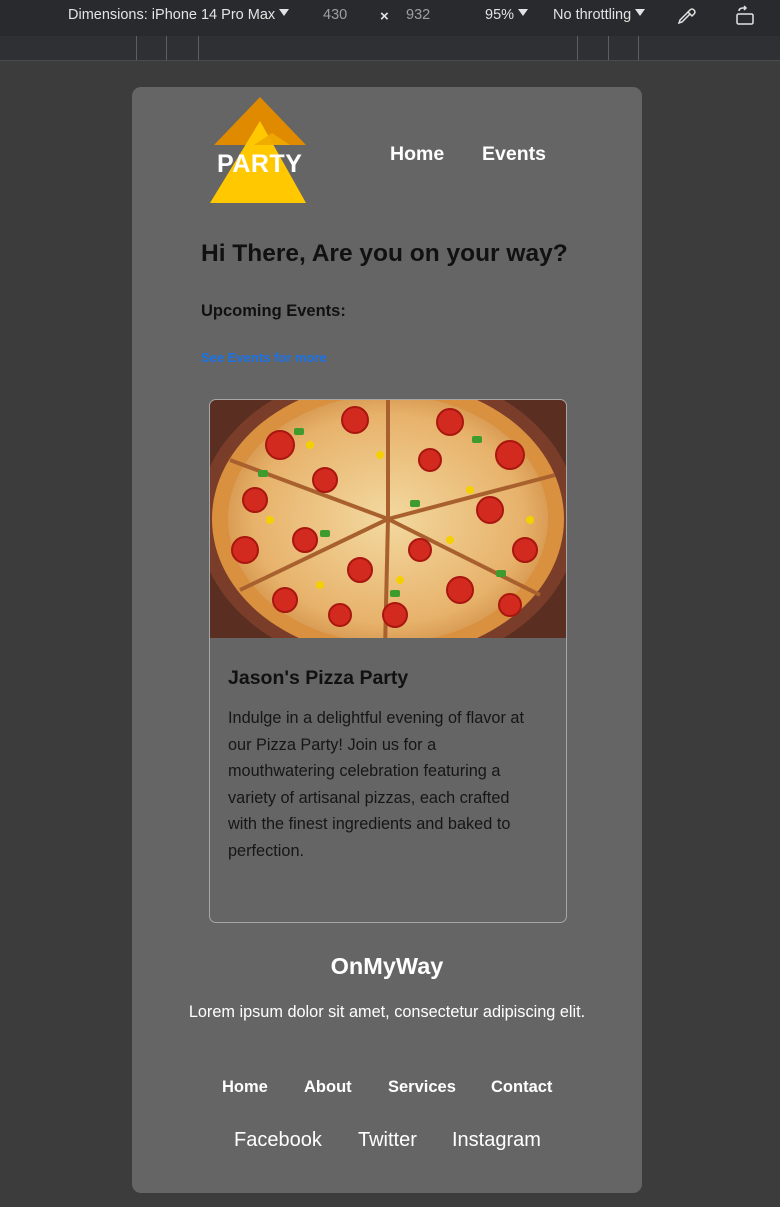 This screenshot has width=780, height=1207. Describe the element at coordinates (328, 1087) in the screenshot. I see `footer-about-link: About` at that location.